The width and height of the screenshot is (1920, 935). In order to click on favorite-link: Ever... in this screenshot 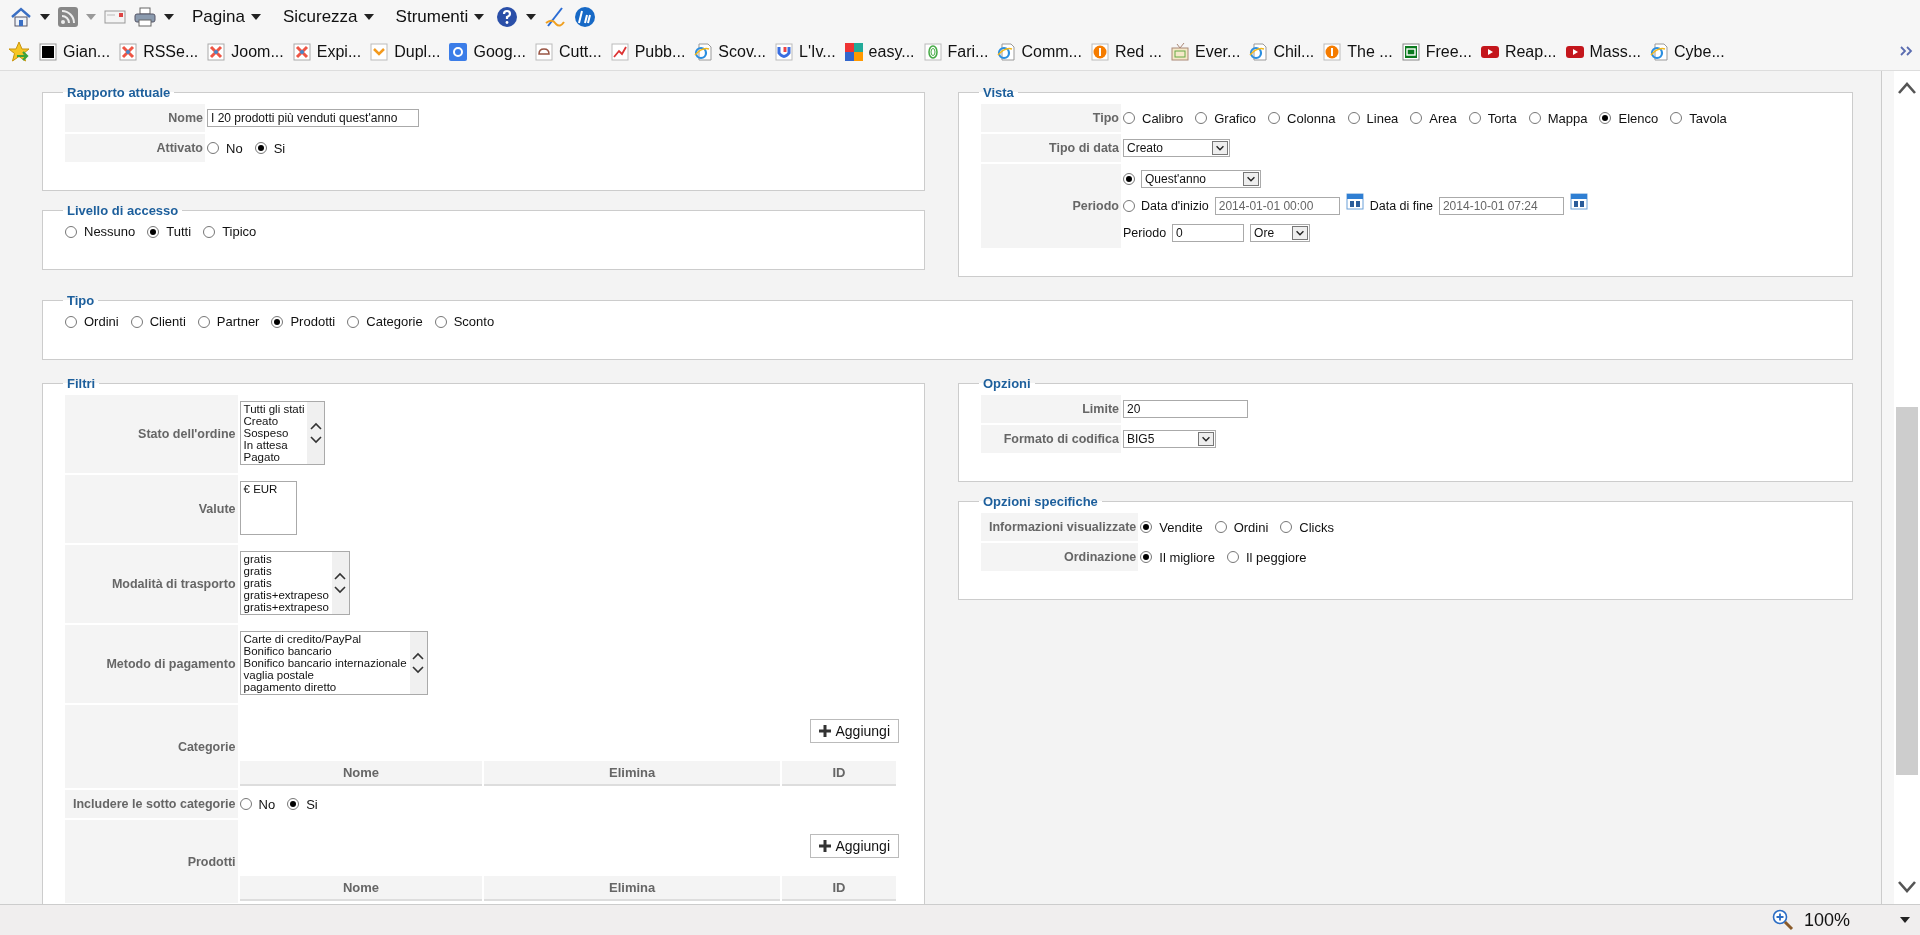, I will do `click(1206, 52)`.